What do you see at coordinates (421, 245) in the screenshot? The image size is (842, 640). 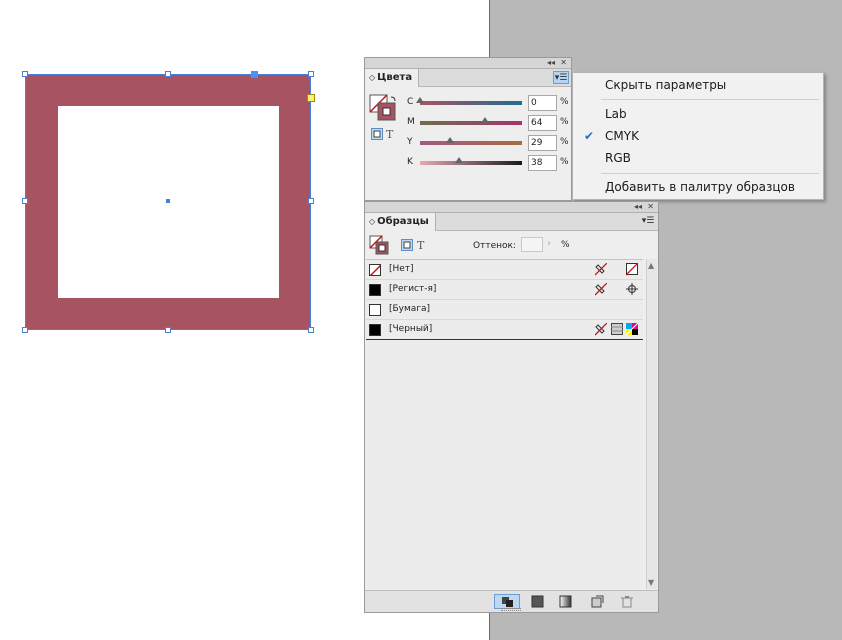 I see `svg-text: T` at bounding box center [421, 245].